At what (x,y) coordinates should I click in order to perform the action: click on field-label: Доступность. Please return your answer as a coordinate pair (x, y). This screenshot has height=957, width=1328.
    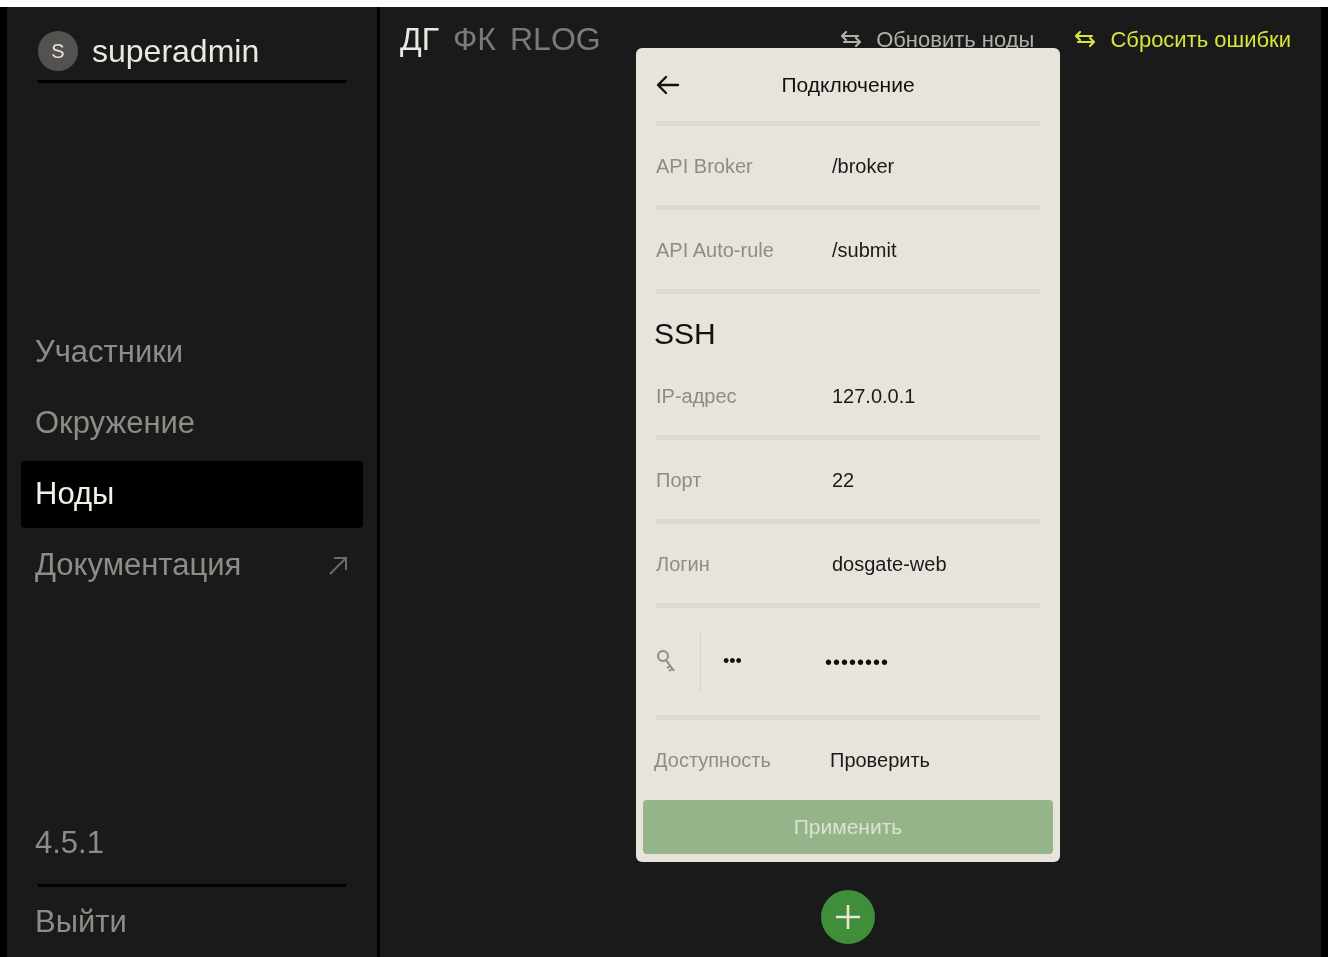
    Looking at the image, I should click on (713, 760).